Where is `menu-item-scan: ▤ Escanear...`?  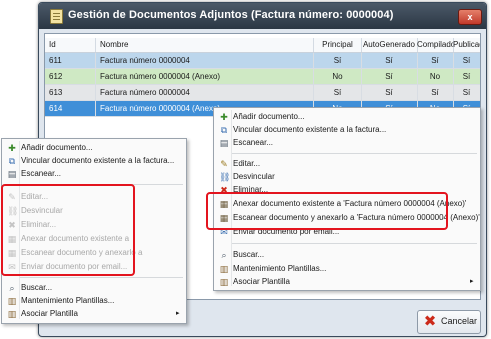 menu-item-scan: ▤ Escanear... is located at coordinates (347, 143).